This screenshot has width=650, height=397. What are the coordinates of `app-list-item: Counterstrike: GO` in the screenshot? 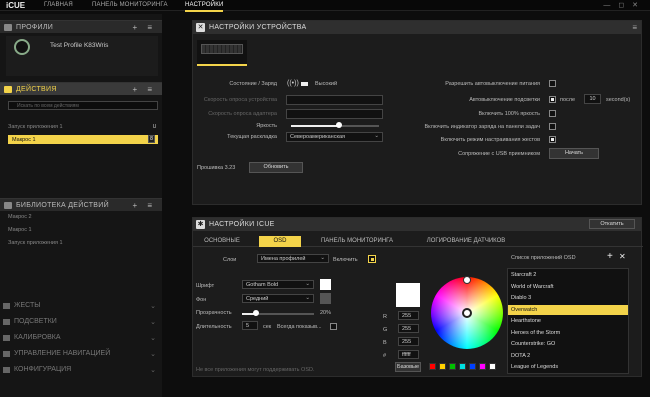 It's located at (568, 344).